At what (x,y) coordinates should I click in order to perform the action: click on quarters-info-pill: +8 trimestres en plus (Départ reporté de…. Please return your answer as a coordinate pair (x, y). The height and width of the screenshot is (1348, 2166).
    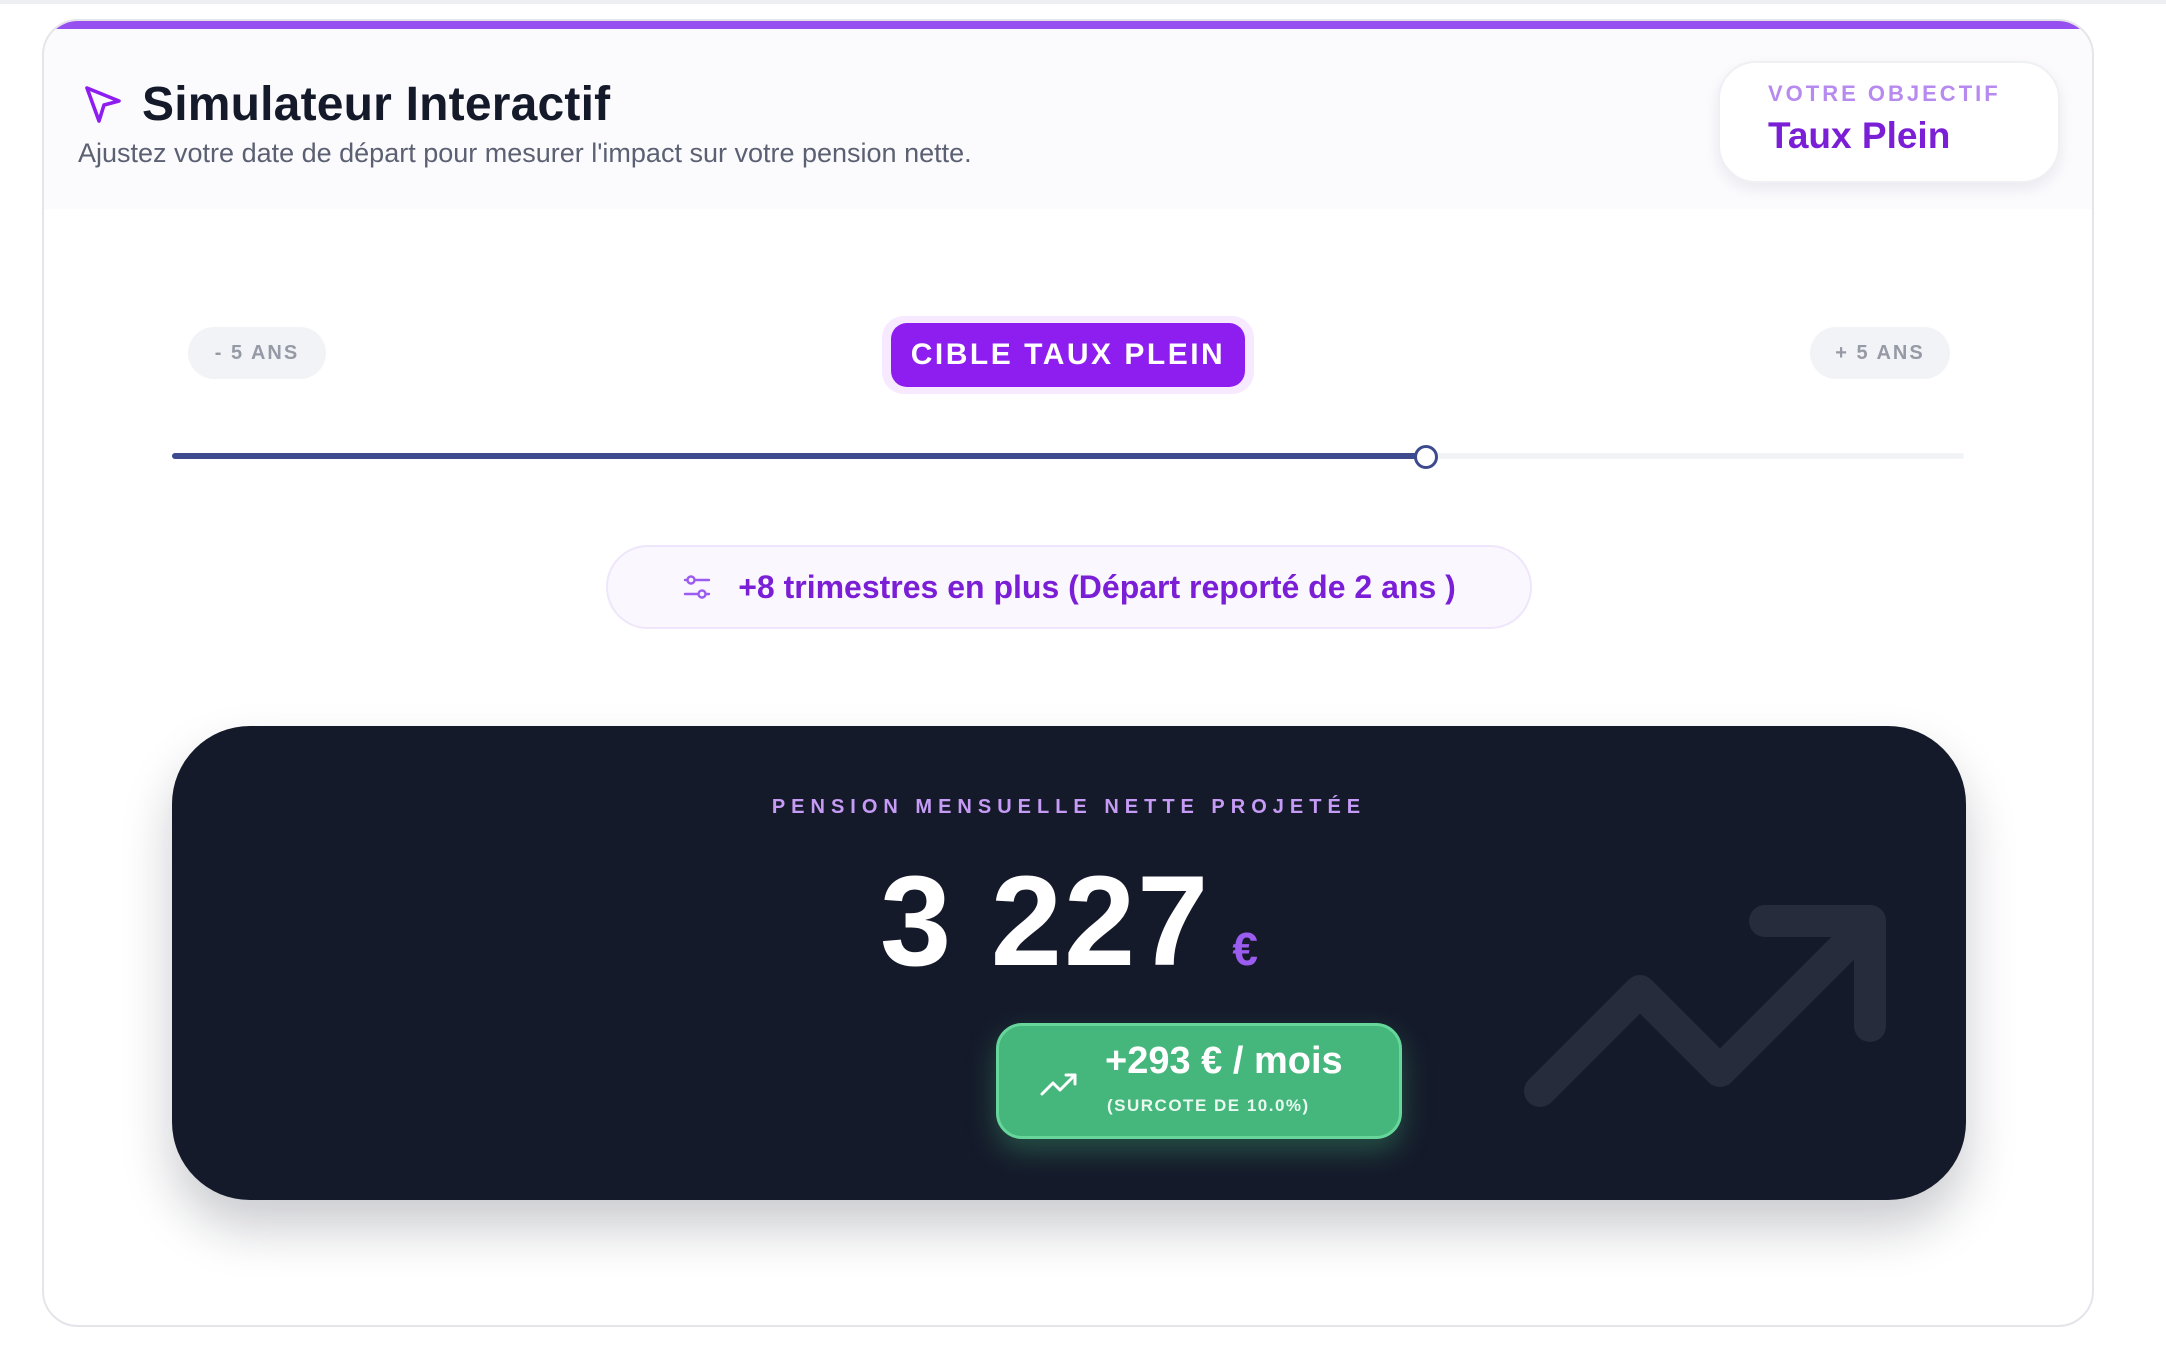
    Looking at the image, I should click on (1069, 587).